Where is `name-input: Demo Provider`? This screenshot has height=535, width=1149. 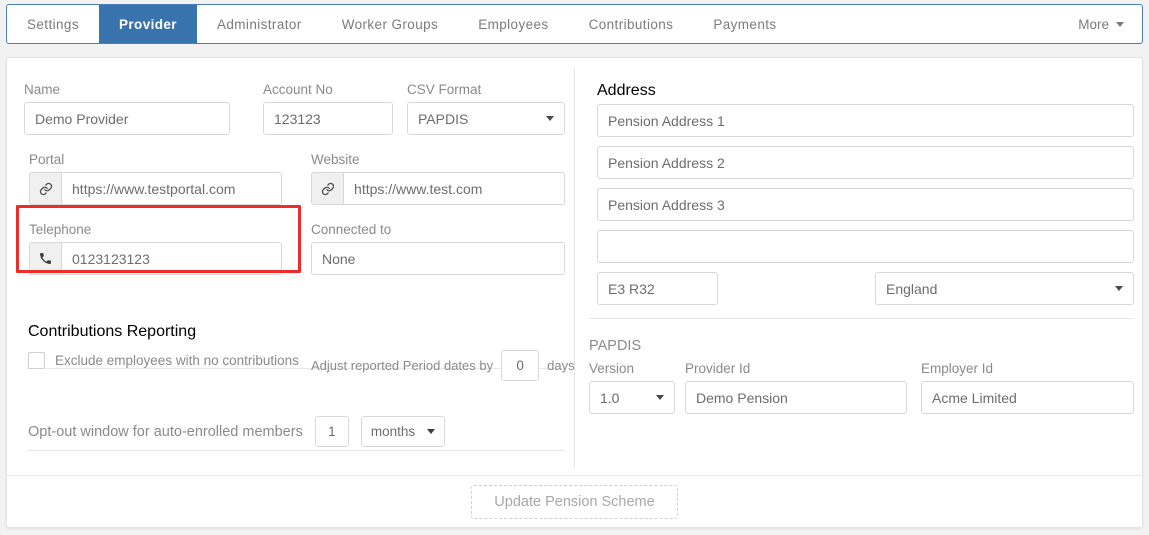
name-input: Demo Provider is located at coordinates (127, 118).